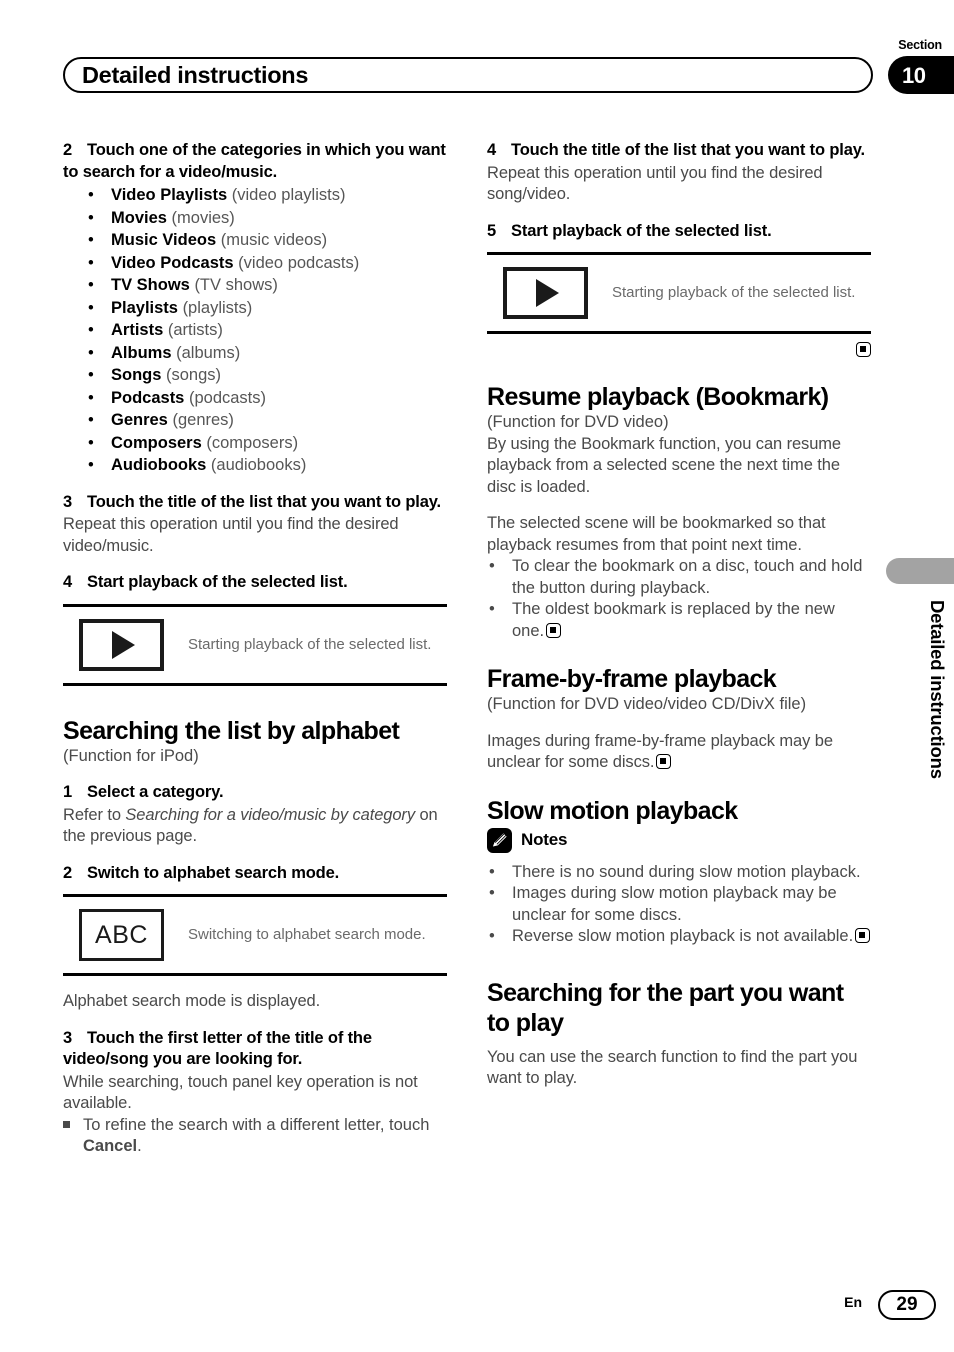 The image size is (954, 1352). I want to click on step-4-heading: 4 Start playback of the selected list., so click(255, 583).